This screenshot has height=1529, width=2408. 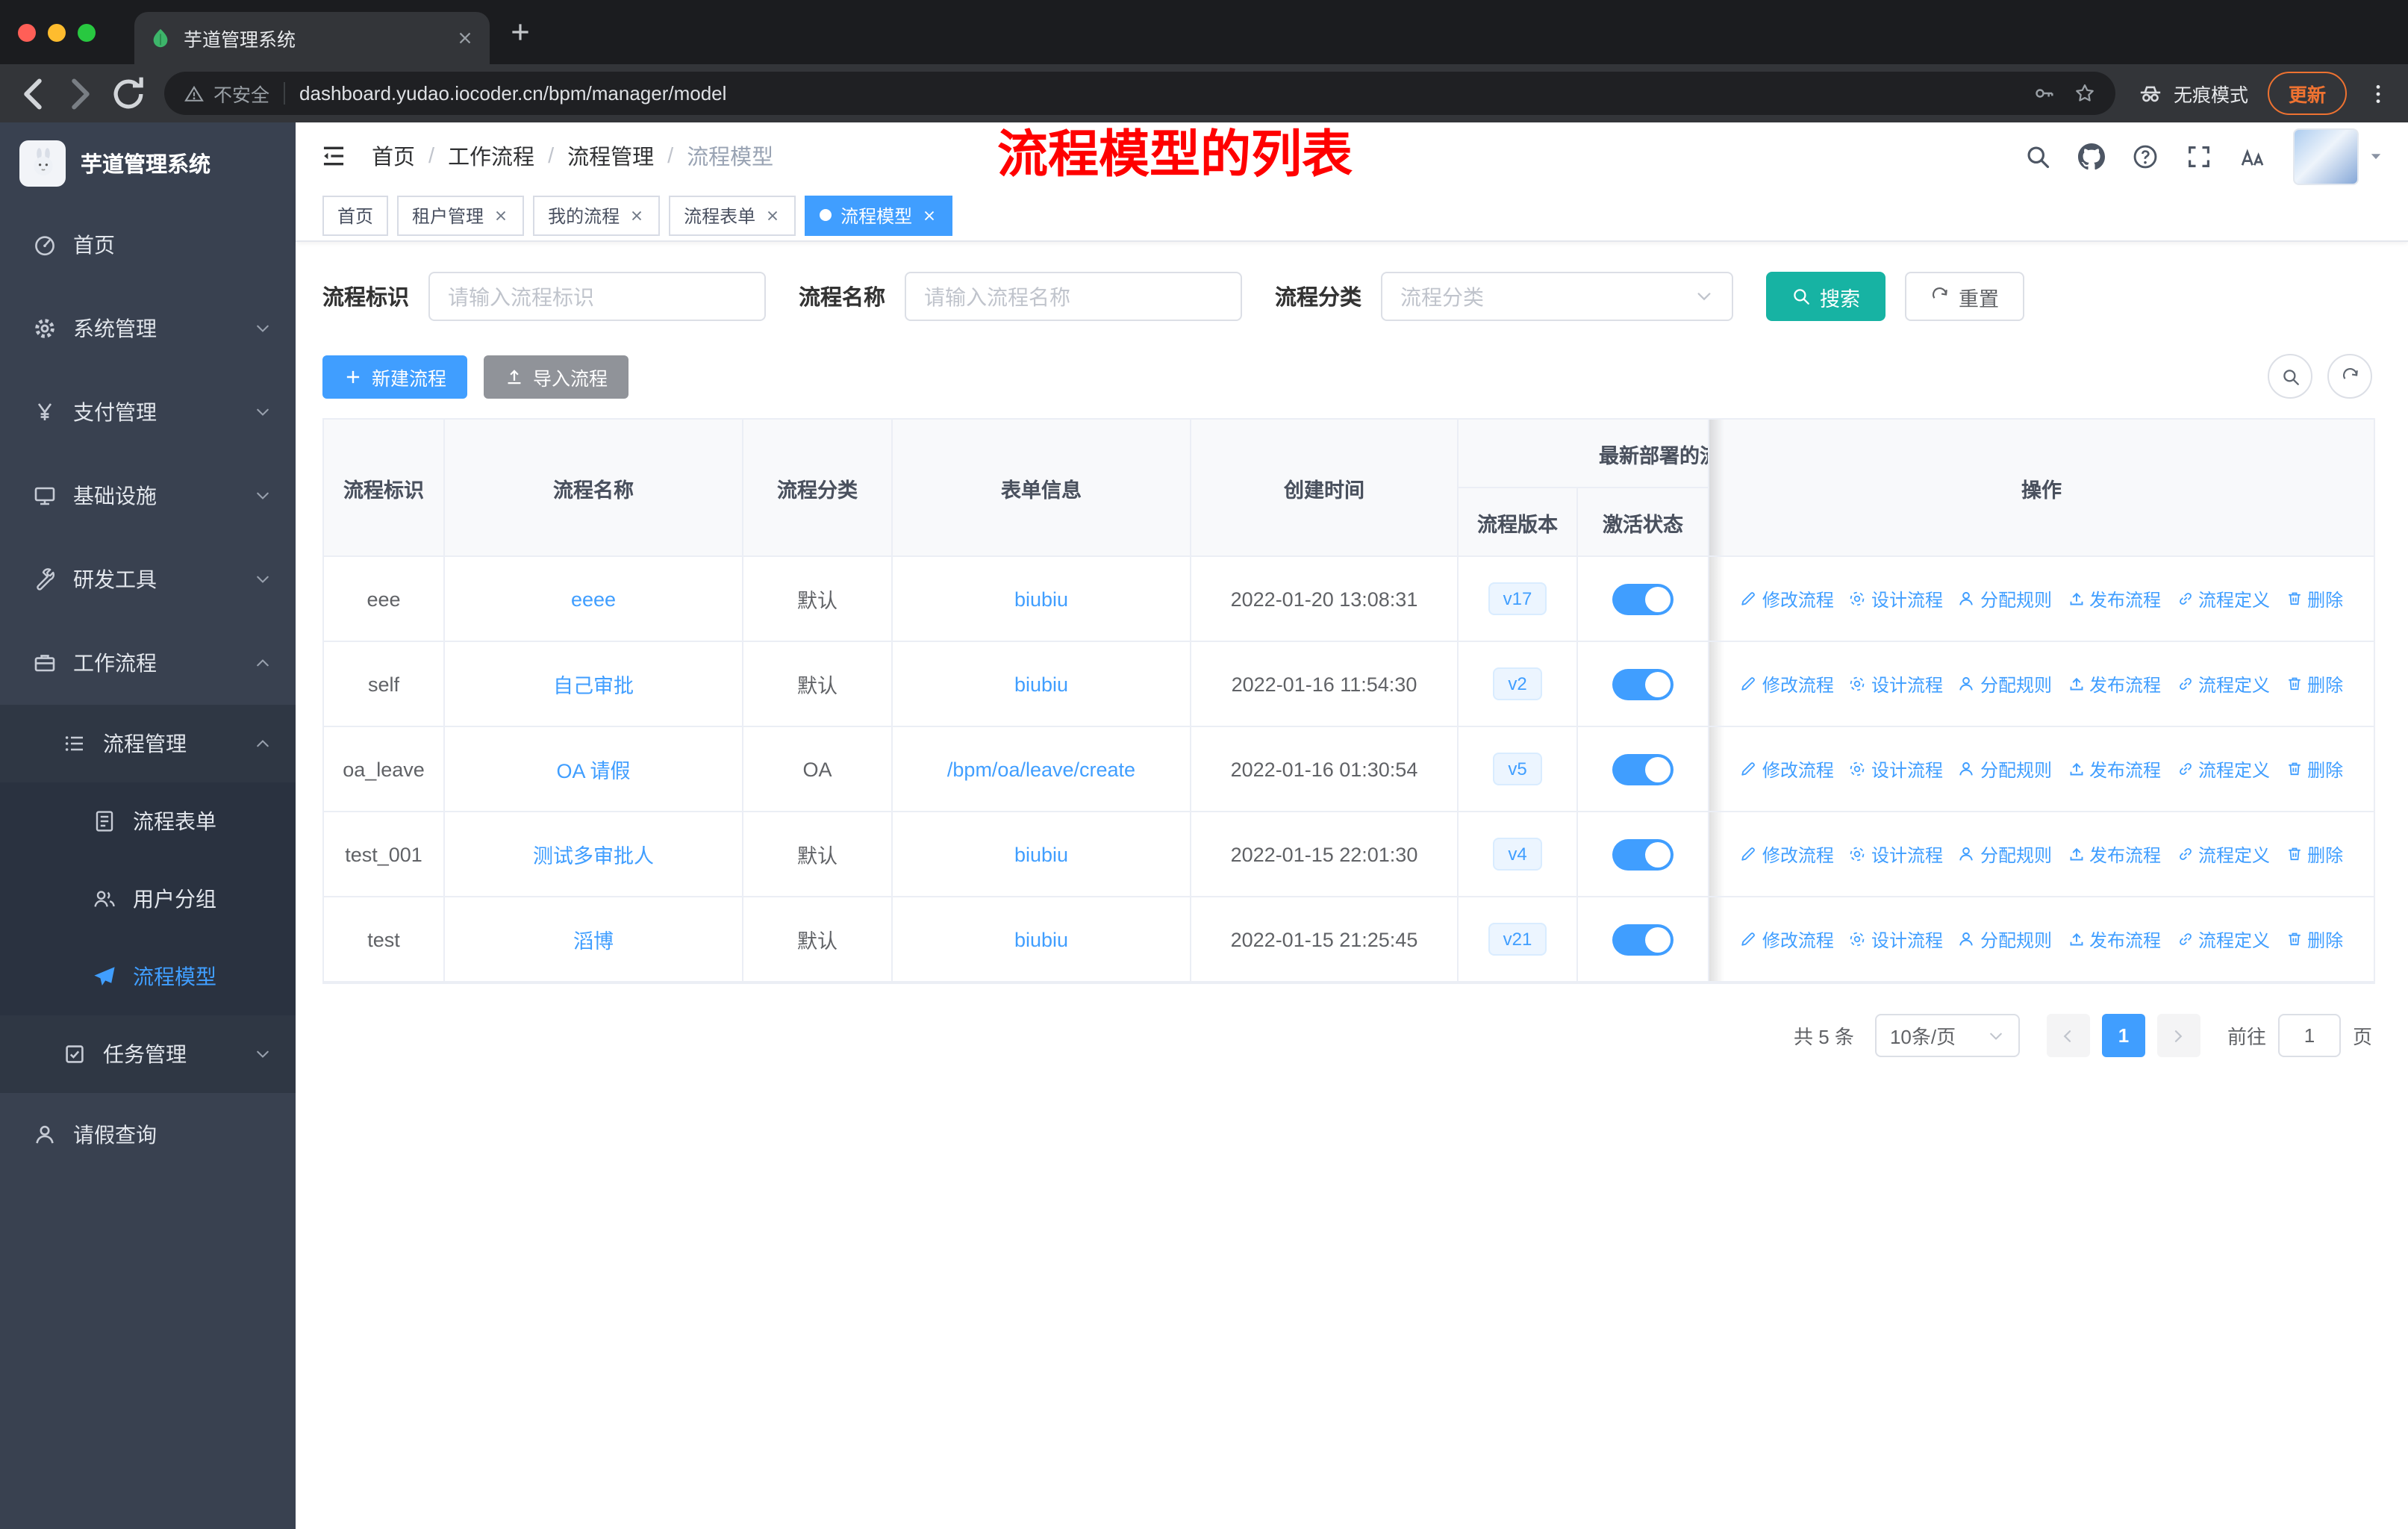 I want to click on import-process-button: 导入流程, so click(x=556, y=377).